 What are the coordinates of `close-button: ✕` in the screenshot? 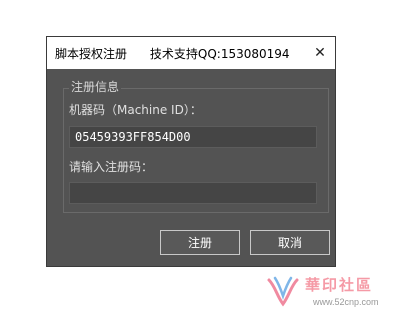 It's located at (320, 53).